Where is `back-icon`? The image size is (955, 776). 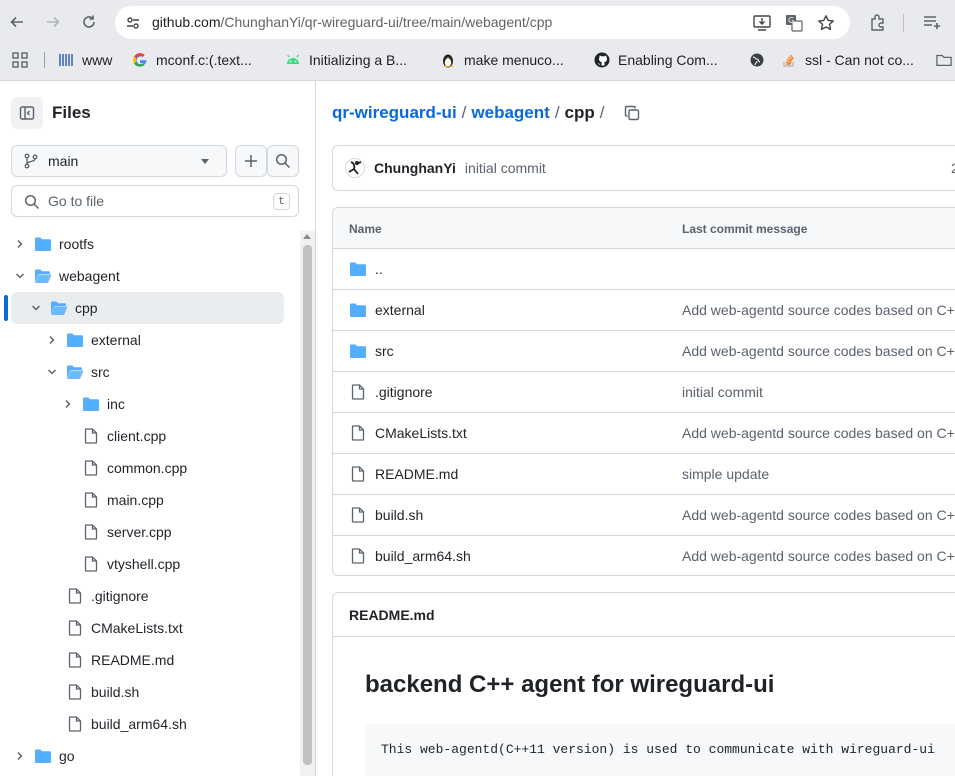
back-icon is located at coordinates (17, 22).